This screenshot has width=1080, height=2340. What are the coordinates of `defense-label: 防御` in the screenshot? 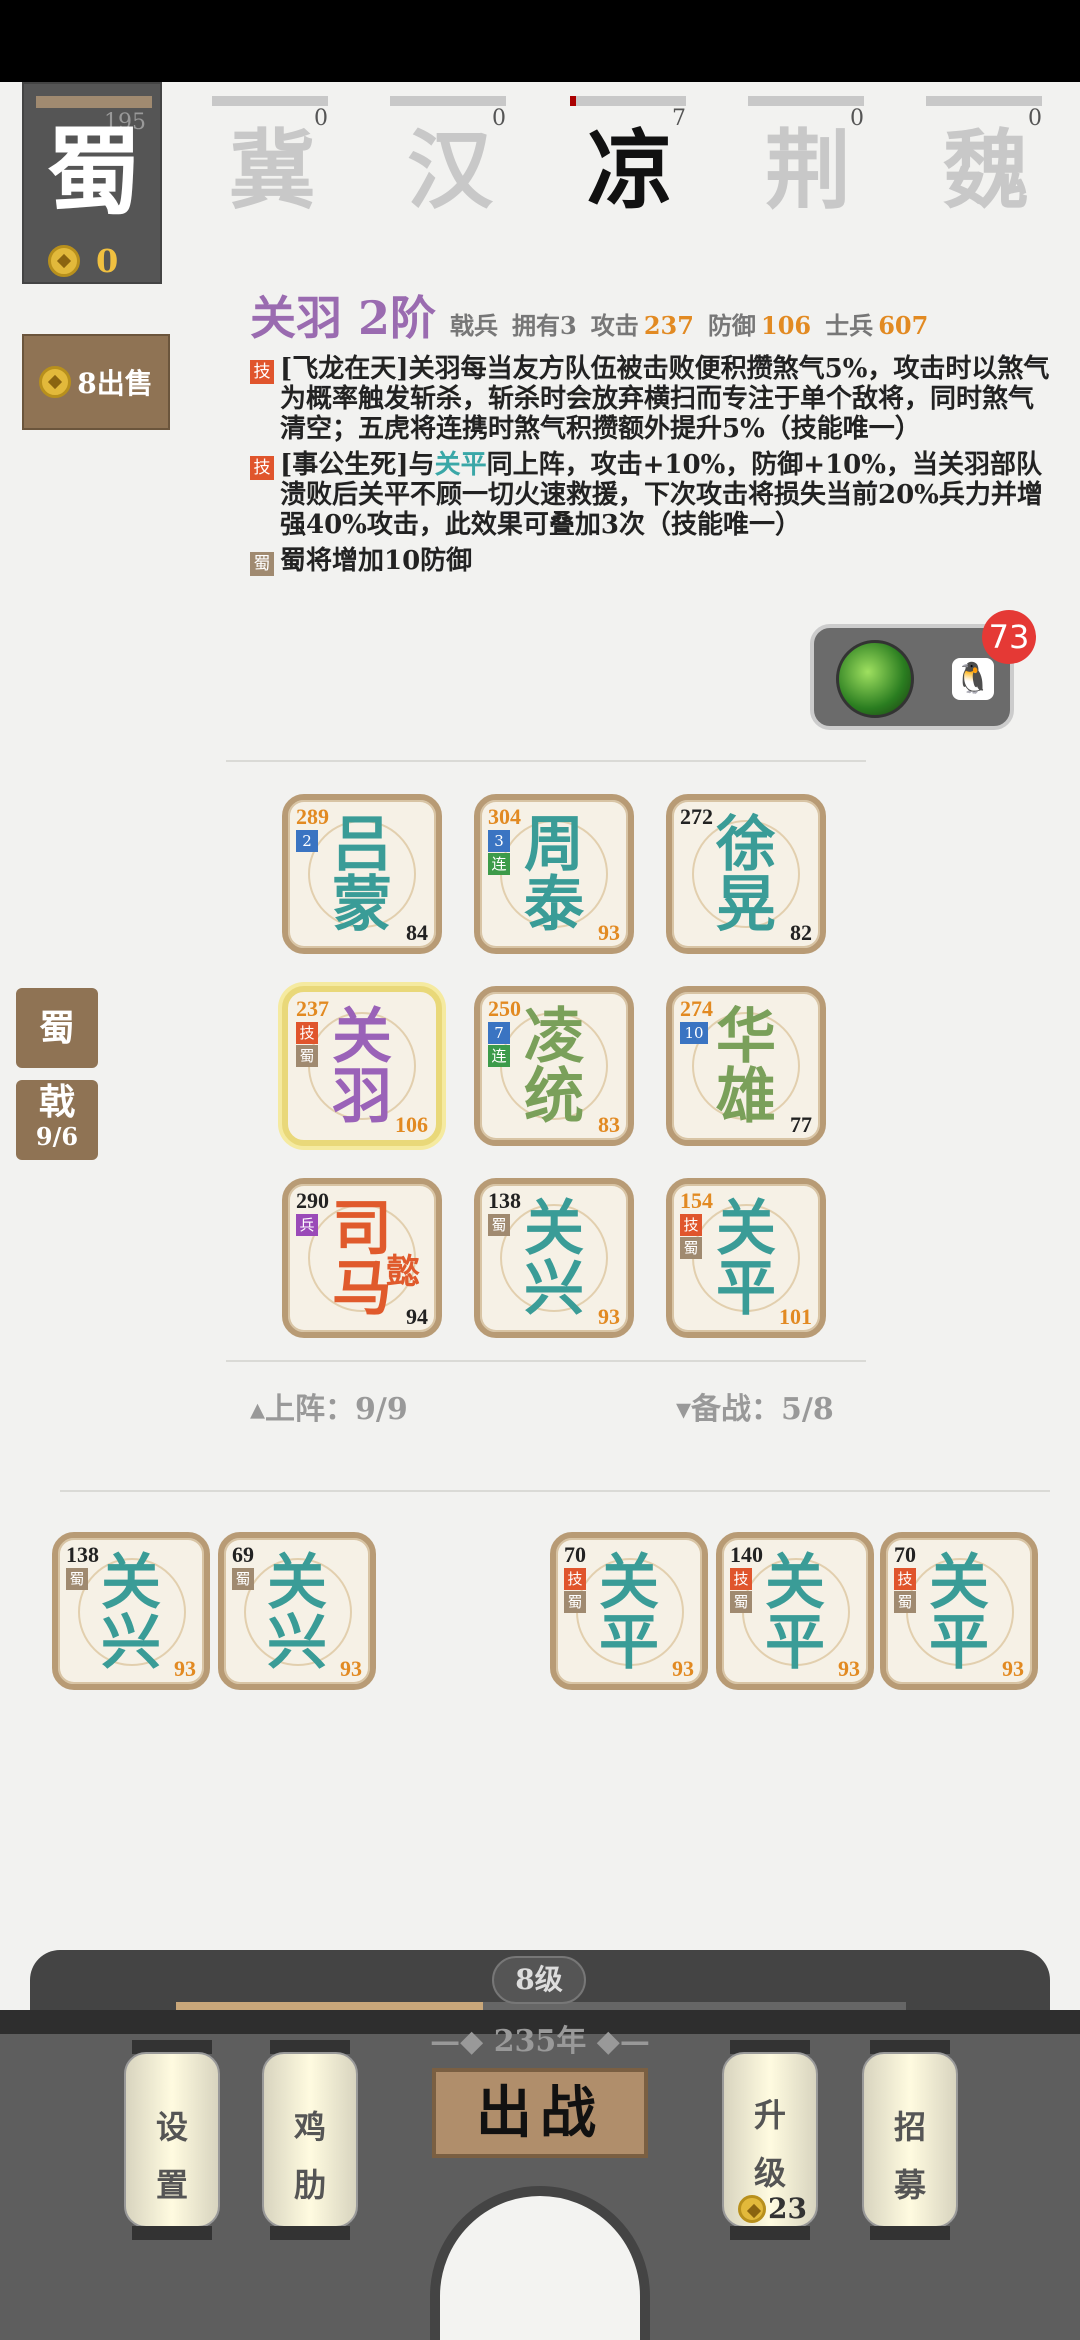 It's located at (731, 325).